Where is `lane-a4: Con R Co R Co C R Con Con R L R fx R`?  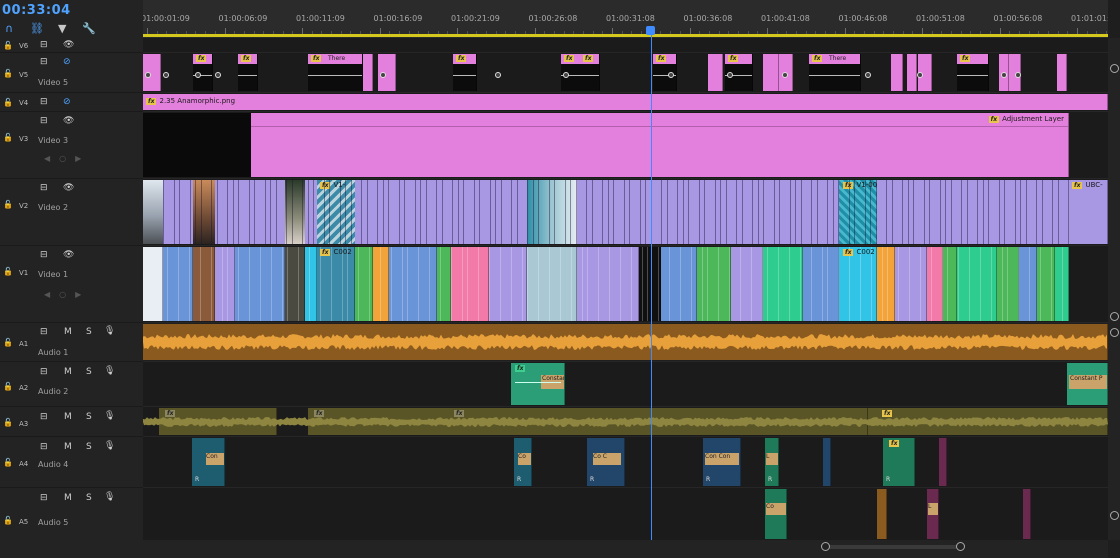
lane-a4: Con R Co R Co C R Con Con R L R fx R is located at coordinates (625, 462).